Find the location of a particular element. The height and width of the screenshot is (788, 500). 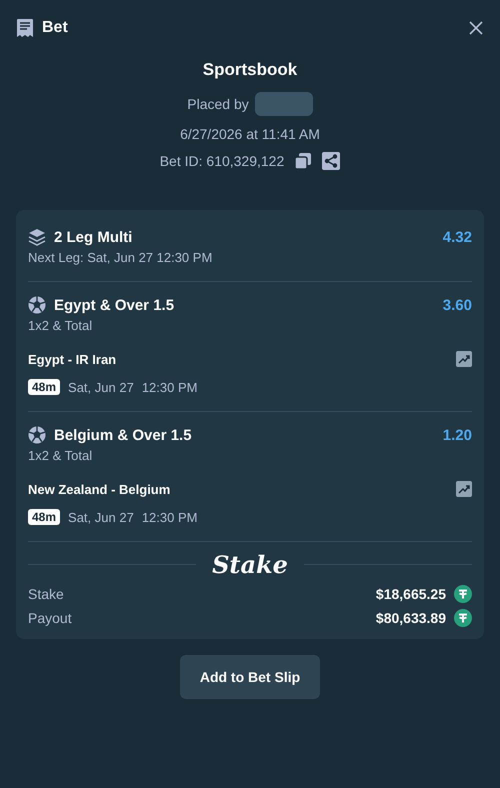

amount-value: $18,665.25 is located at coordinates (411, 594).